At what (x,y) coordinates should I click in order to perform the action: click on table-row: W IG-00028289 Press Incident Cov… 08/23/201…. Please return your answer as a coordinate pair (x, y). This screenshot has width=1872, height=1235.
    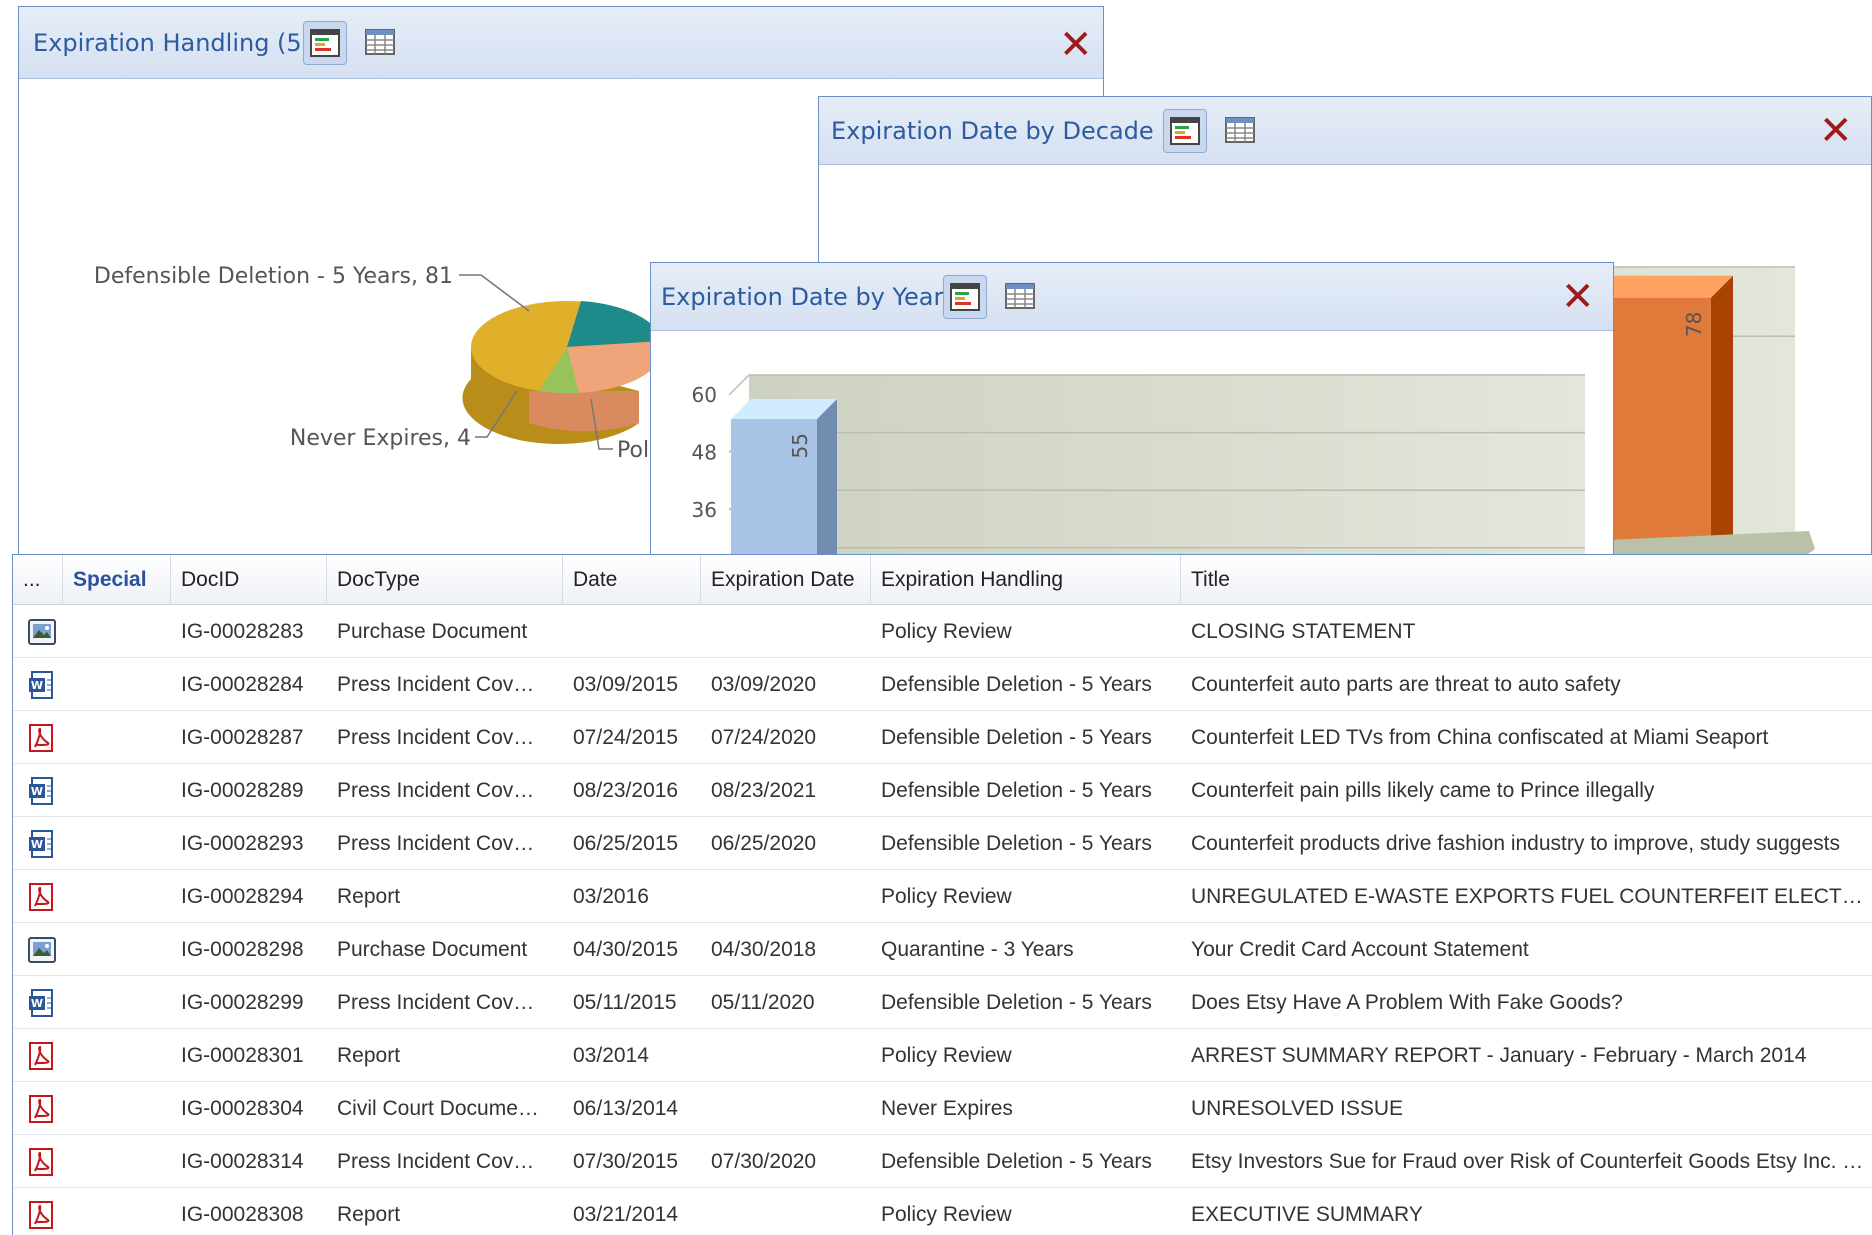
    Looking at the image, I should click on (942, 790).